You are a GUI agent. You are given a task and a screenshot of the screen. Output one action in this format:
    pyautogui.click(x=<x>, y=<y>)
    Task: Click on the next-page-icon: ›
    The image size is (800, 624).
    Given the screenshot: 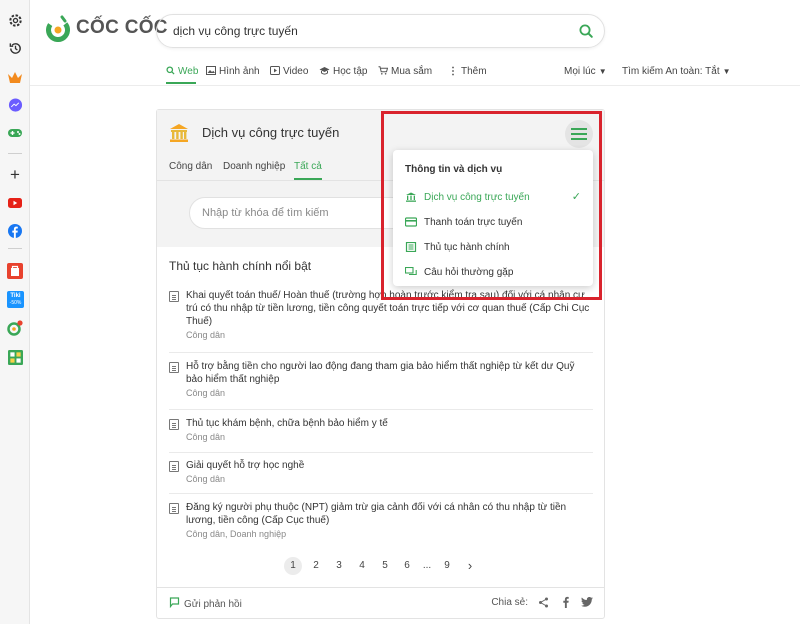 What is the action you would take?
    pyautogui.click(x=470, y=566)
    